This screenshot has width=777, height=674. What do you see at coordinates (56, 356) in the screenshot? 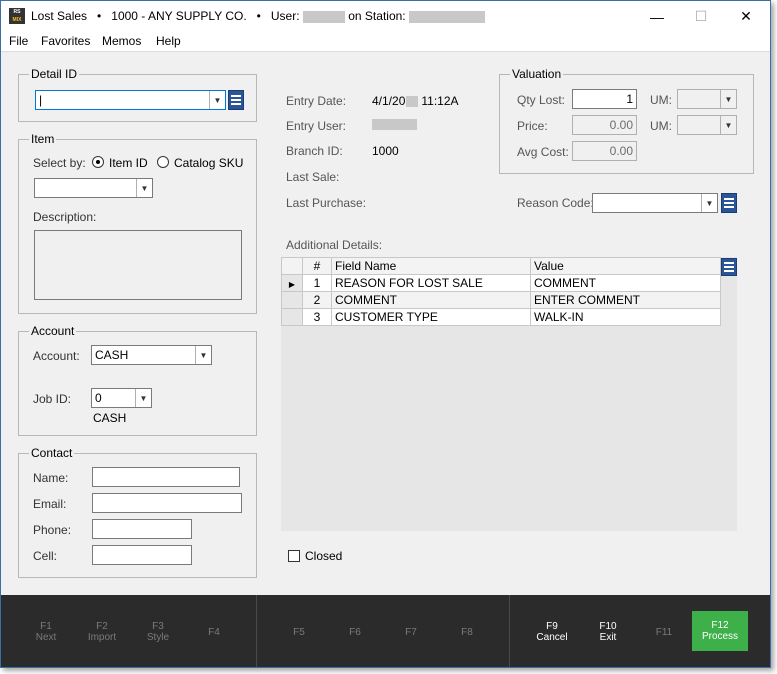
I see `account-label: Account:` at bounding box center [56, 356].